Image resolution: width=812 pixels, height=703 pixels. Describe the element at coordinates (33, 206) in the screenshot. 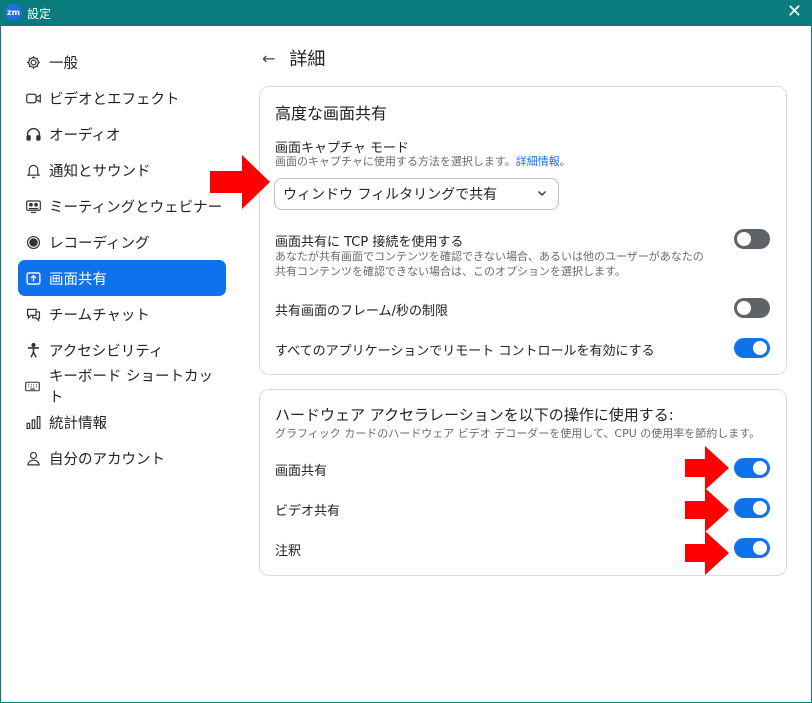

I see `meeting-icon` at that location.